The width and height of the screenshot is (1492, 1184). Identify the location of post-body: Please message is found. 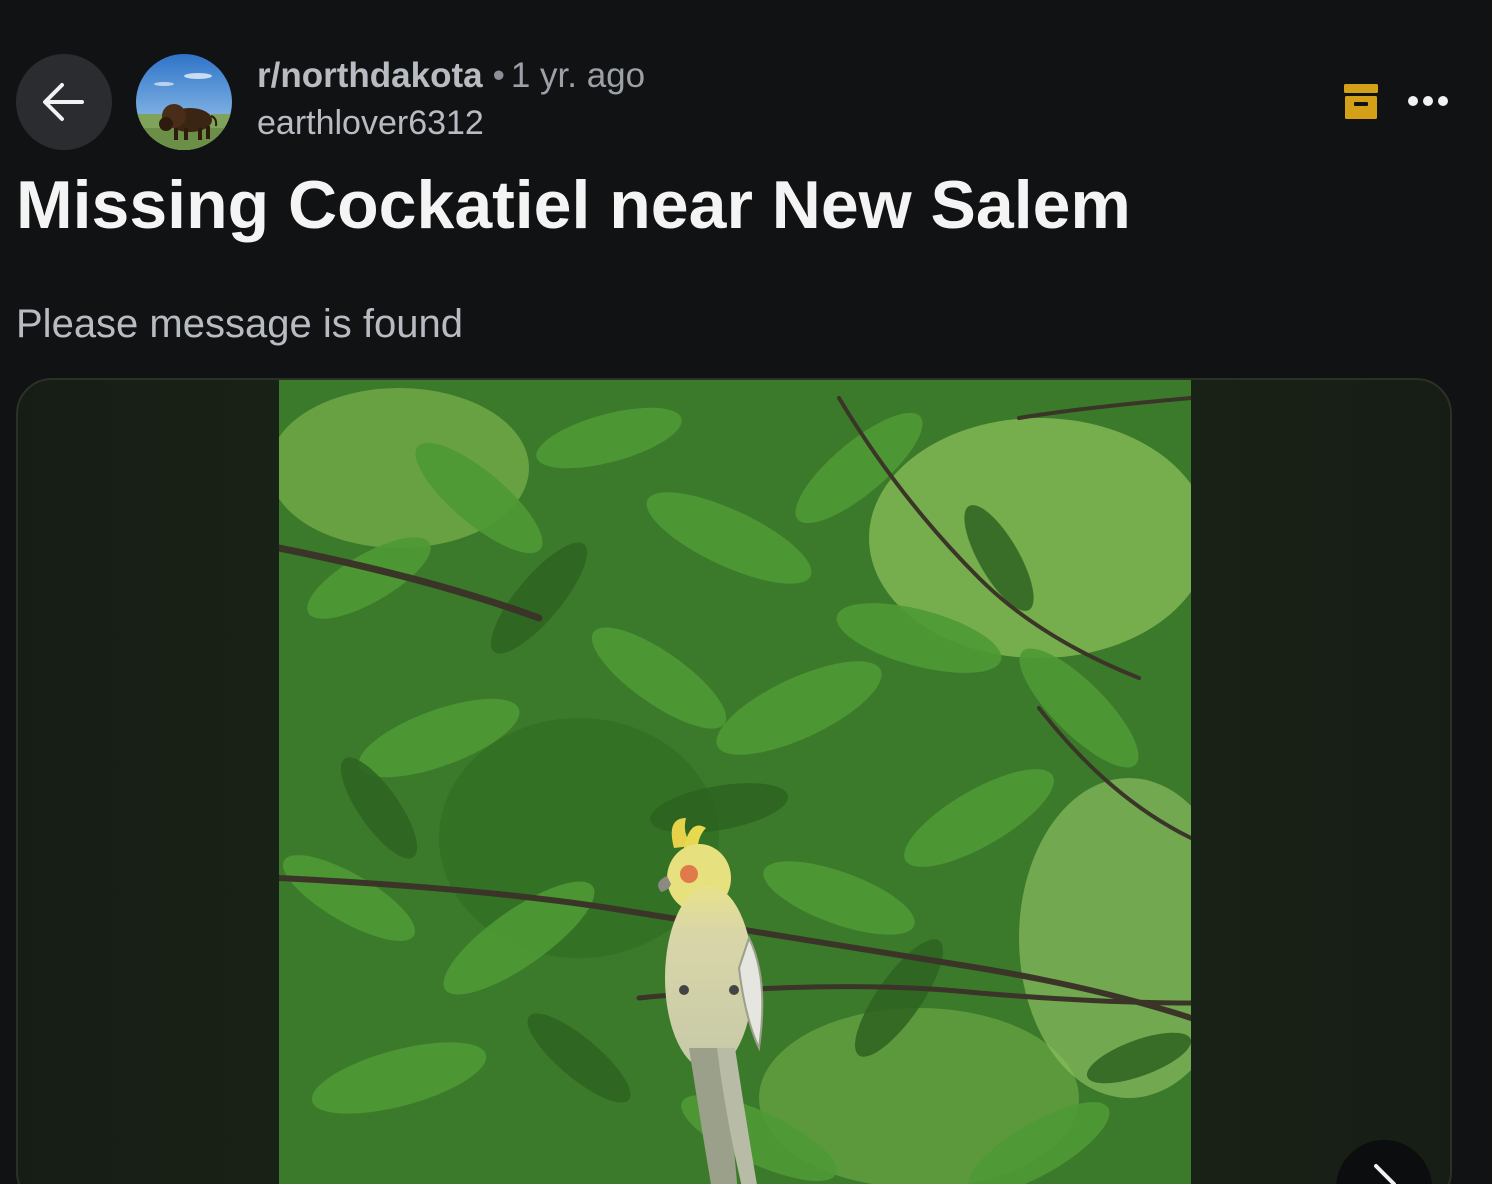
(239, 324).